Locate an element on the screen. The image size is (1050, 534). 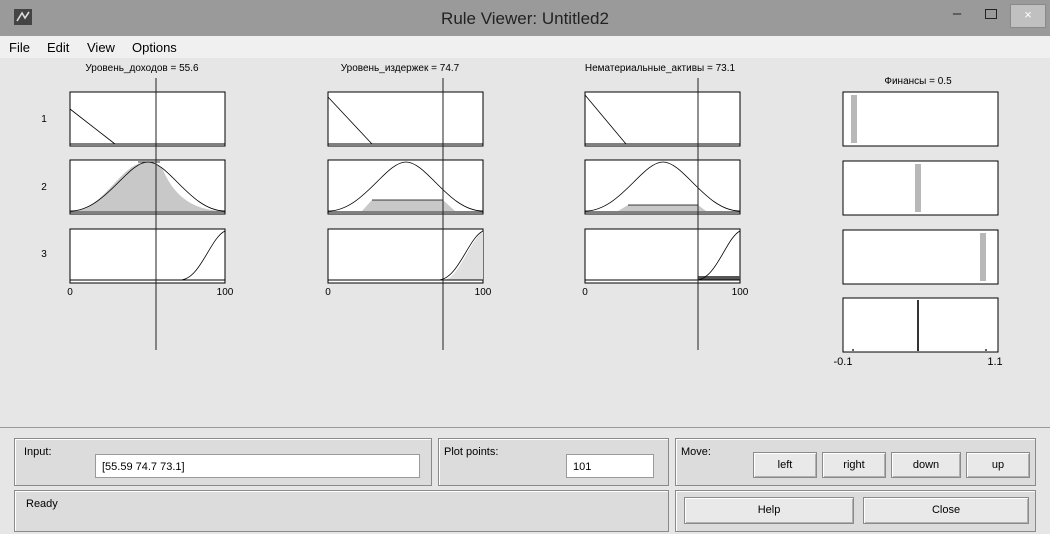
maximize-icon is located at coordinates (991, 14).